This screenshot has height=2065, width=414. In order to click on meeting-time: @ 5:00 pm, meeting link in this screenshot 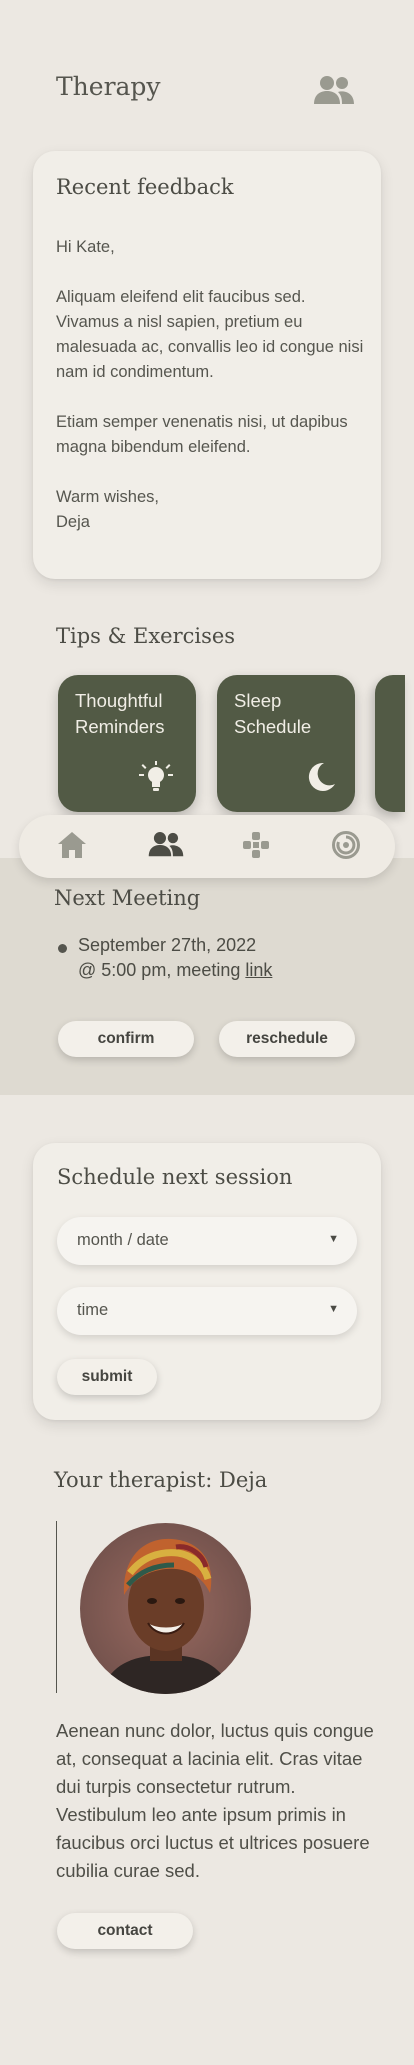, I will do `click(228, 970)`.